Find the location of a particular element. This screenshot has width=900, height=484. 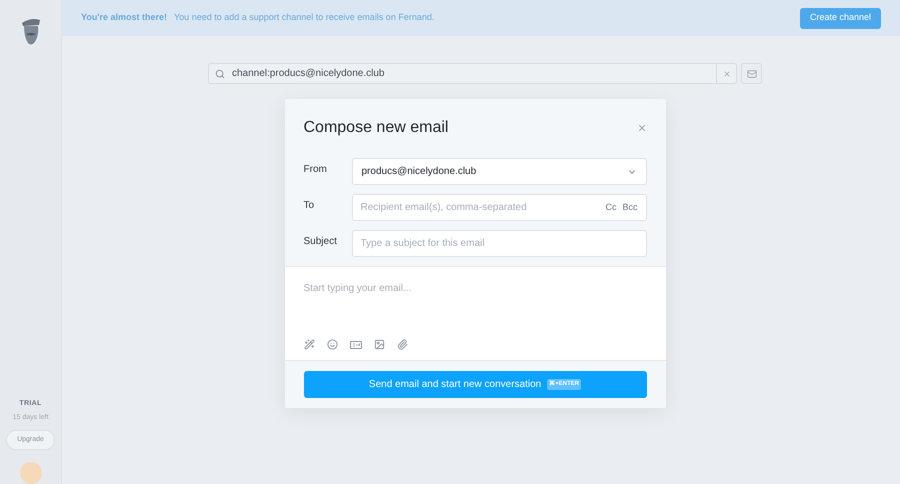

search-icon is located at coordinates (220, 73).